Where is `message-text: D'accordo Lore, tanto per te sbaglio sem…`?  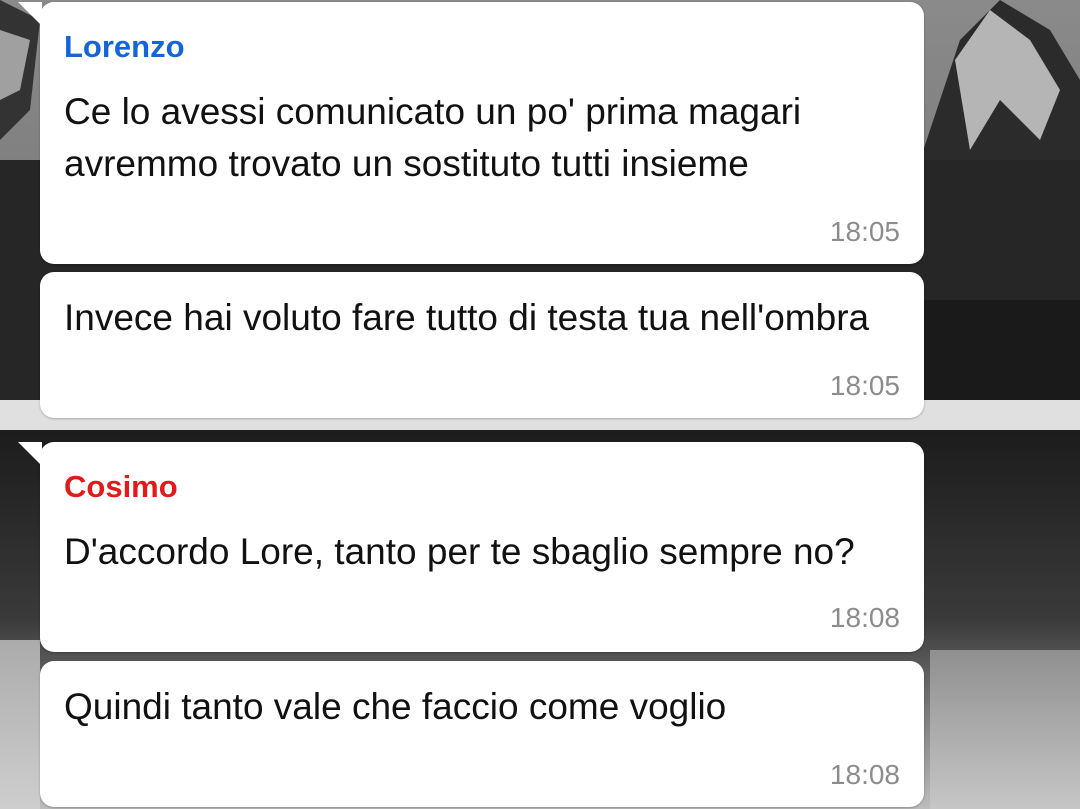 message-text: D'accordo Lore, tanto per te sbaglio sem… is located at coordinates (459, 551).